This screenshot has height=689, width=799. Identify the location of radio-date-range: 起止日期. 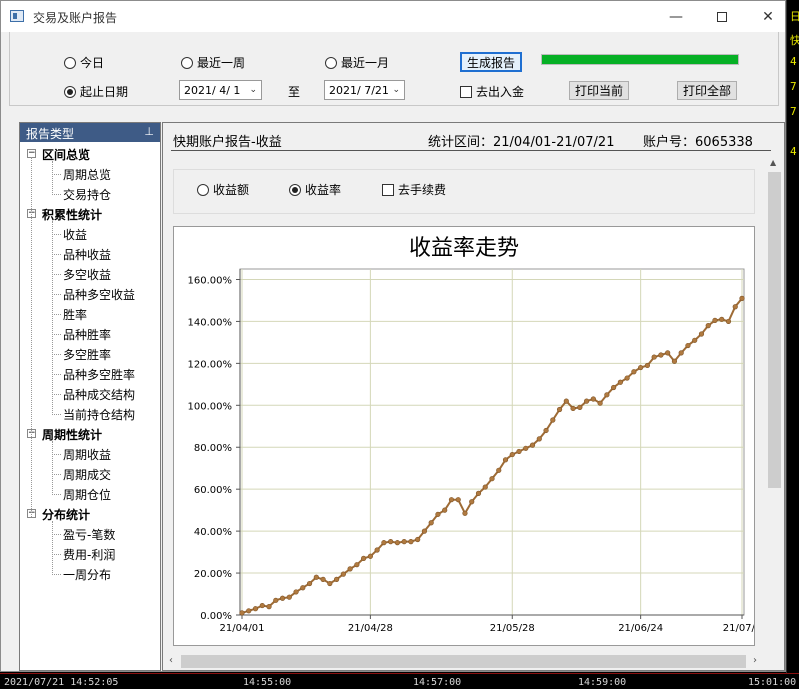
(96, 91).